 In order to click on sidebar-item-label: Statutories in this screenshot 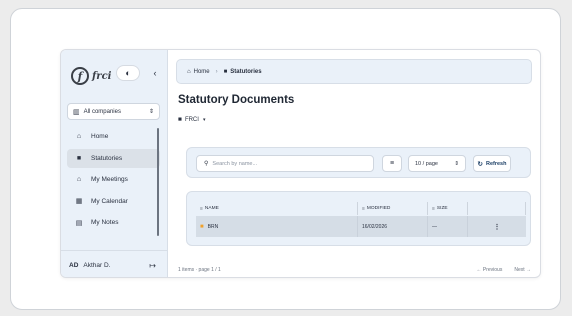, I will do `click(107, 158)`.